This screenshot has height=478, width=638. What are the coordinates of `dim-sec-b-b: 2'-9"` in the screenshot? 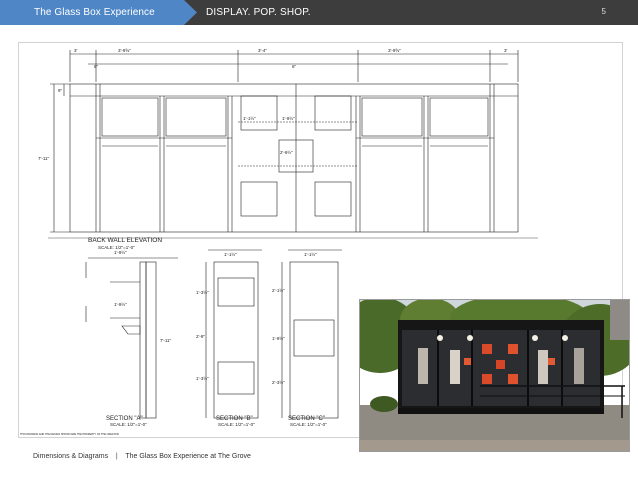 It's located at (200, 336).